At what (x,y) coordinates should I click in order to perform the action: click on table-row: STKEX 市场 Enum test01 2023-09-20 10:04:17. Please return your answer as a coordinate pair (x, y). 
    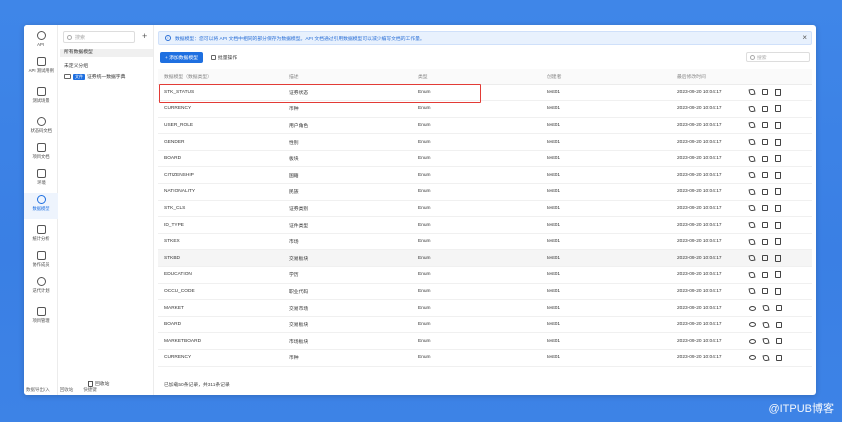
    Looking at the image, I should click on (485, 242).